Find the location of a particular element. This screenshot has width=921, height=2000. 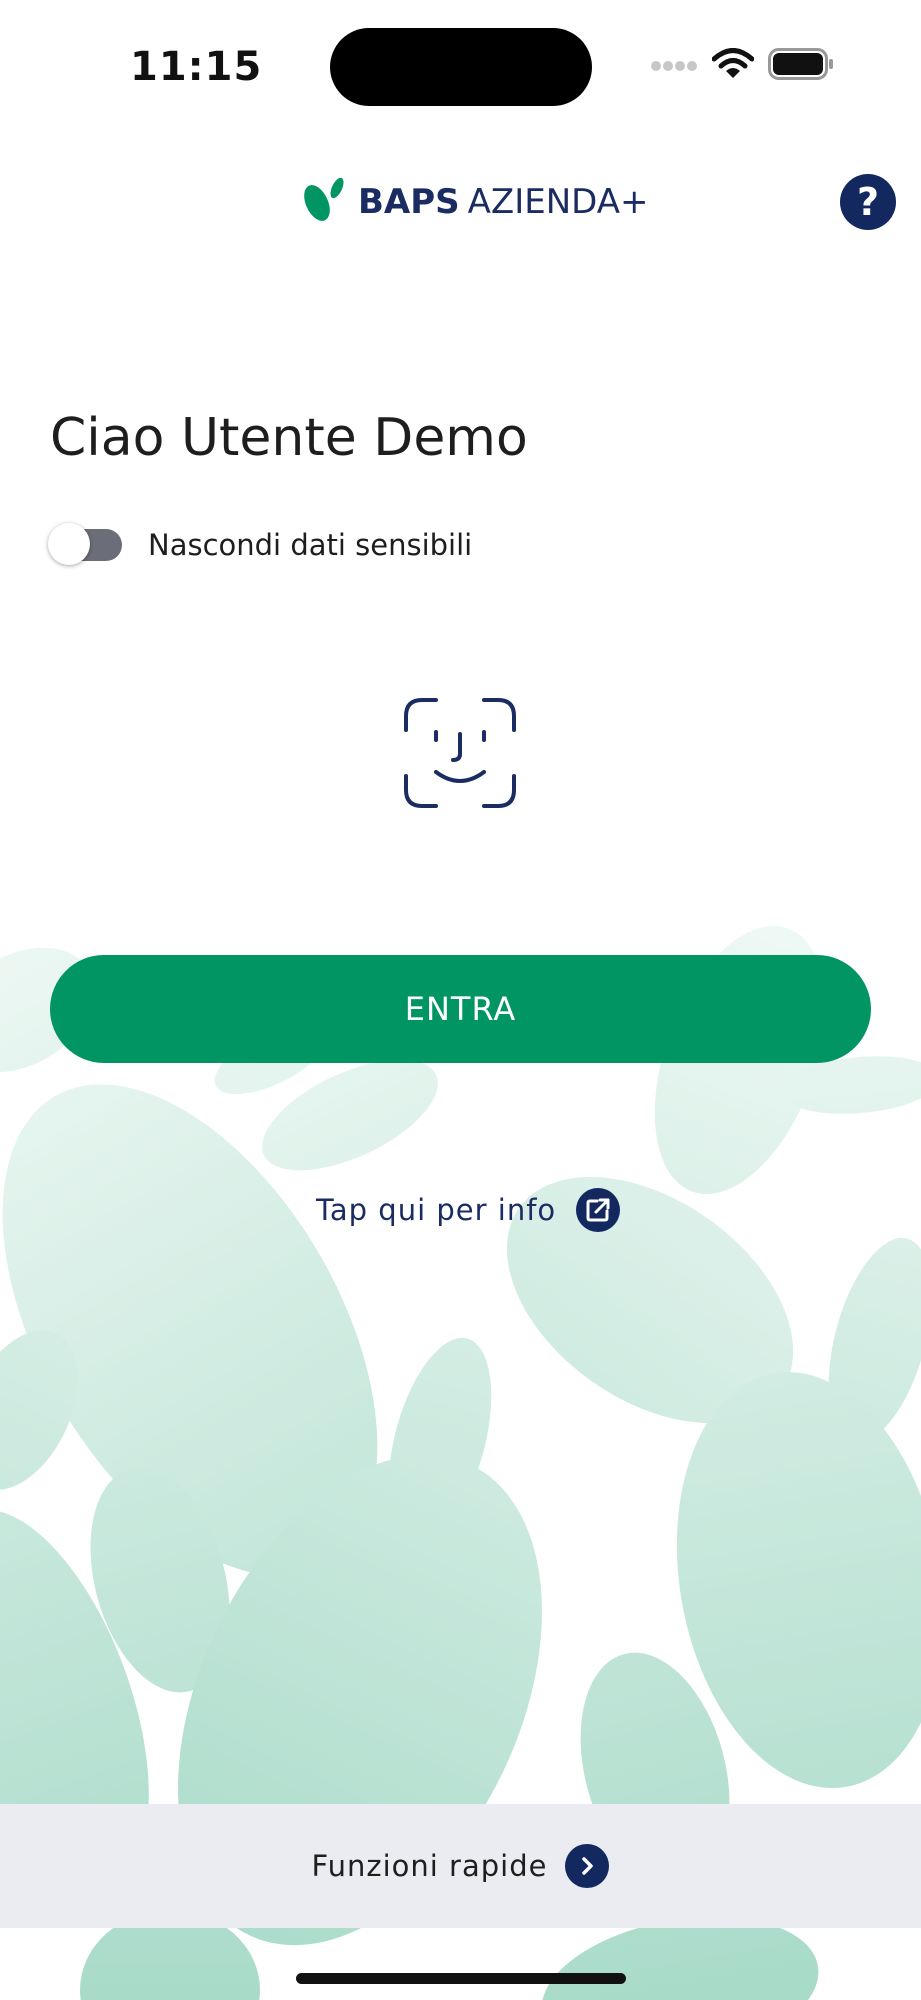

hide-sensitive-data-toggle is located at coordinates (85, 544).